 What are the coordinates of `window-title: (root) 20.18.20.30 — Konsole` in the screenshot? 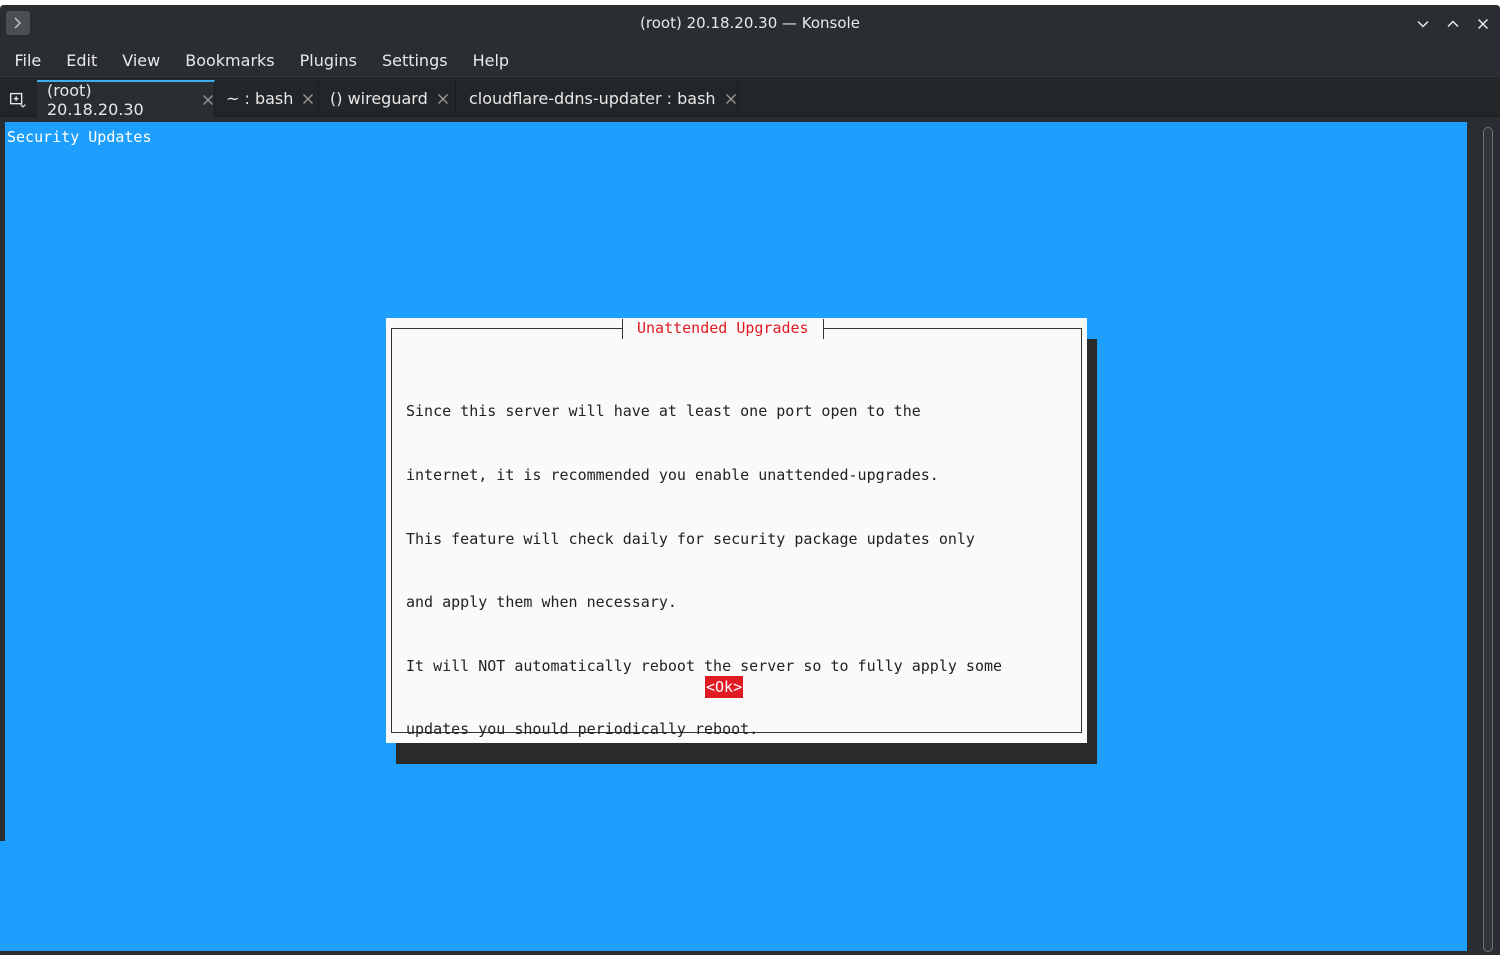 It's located at (750, 23).